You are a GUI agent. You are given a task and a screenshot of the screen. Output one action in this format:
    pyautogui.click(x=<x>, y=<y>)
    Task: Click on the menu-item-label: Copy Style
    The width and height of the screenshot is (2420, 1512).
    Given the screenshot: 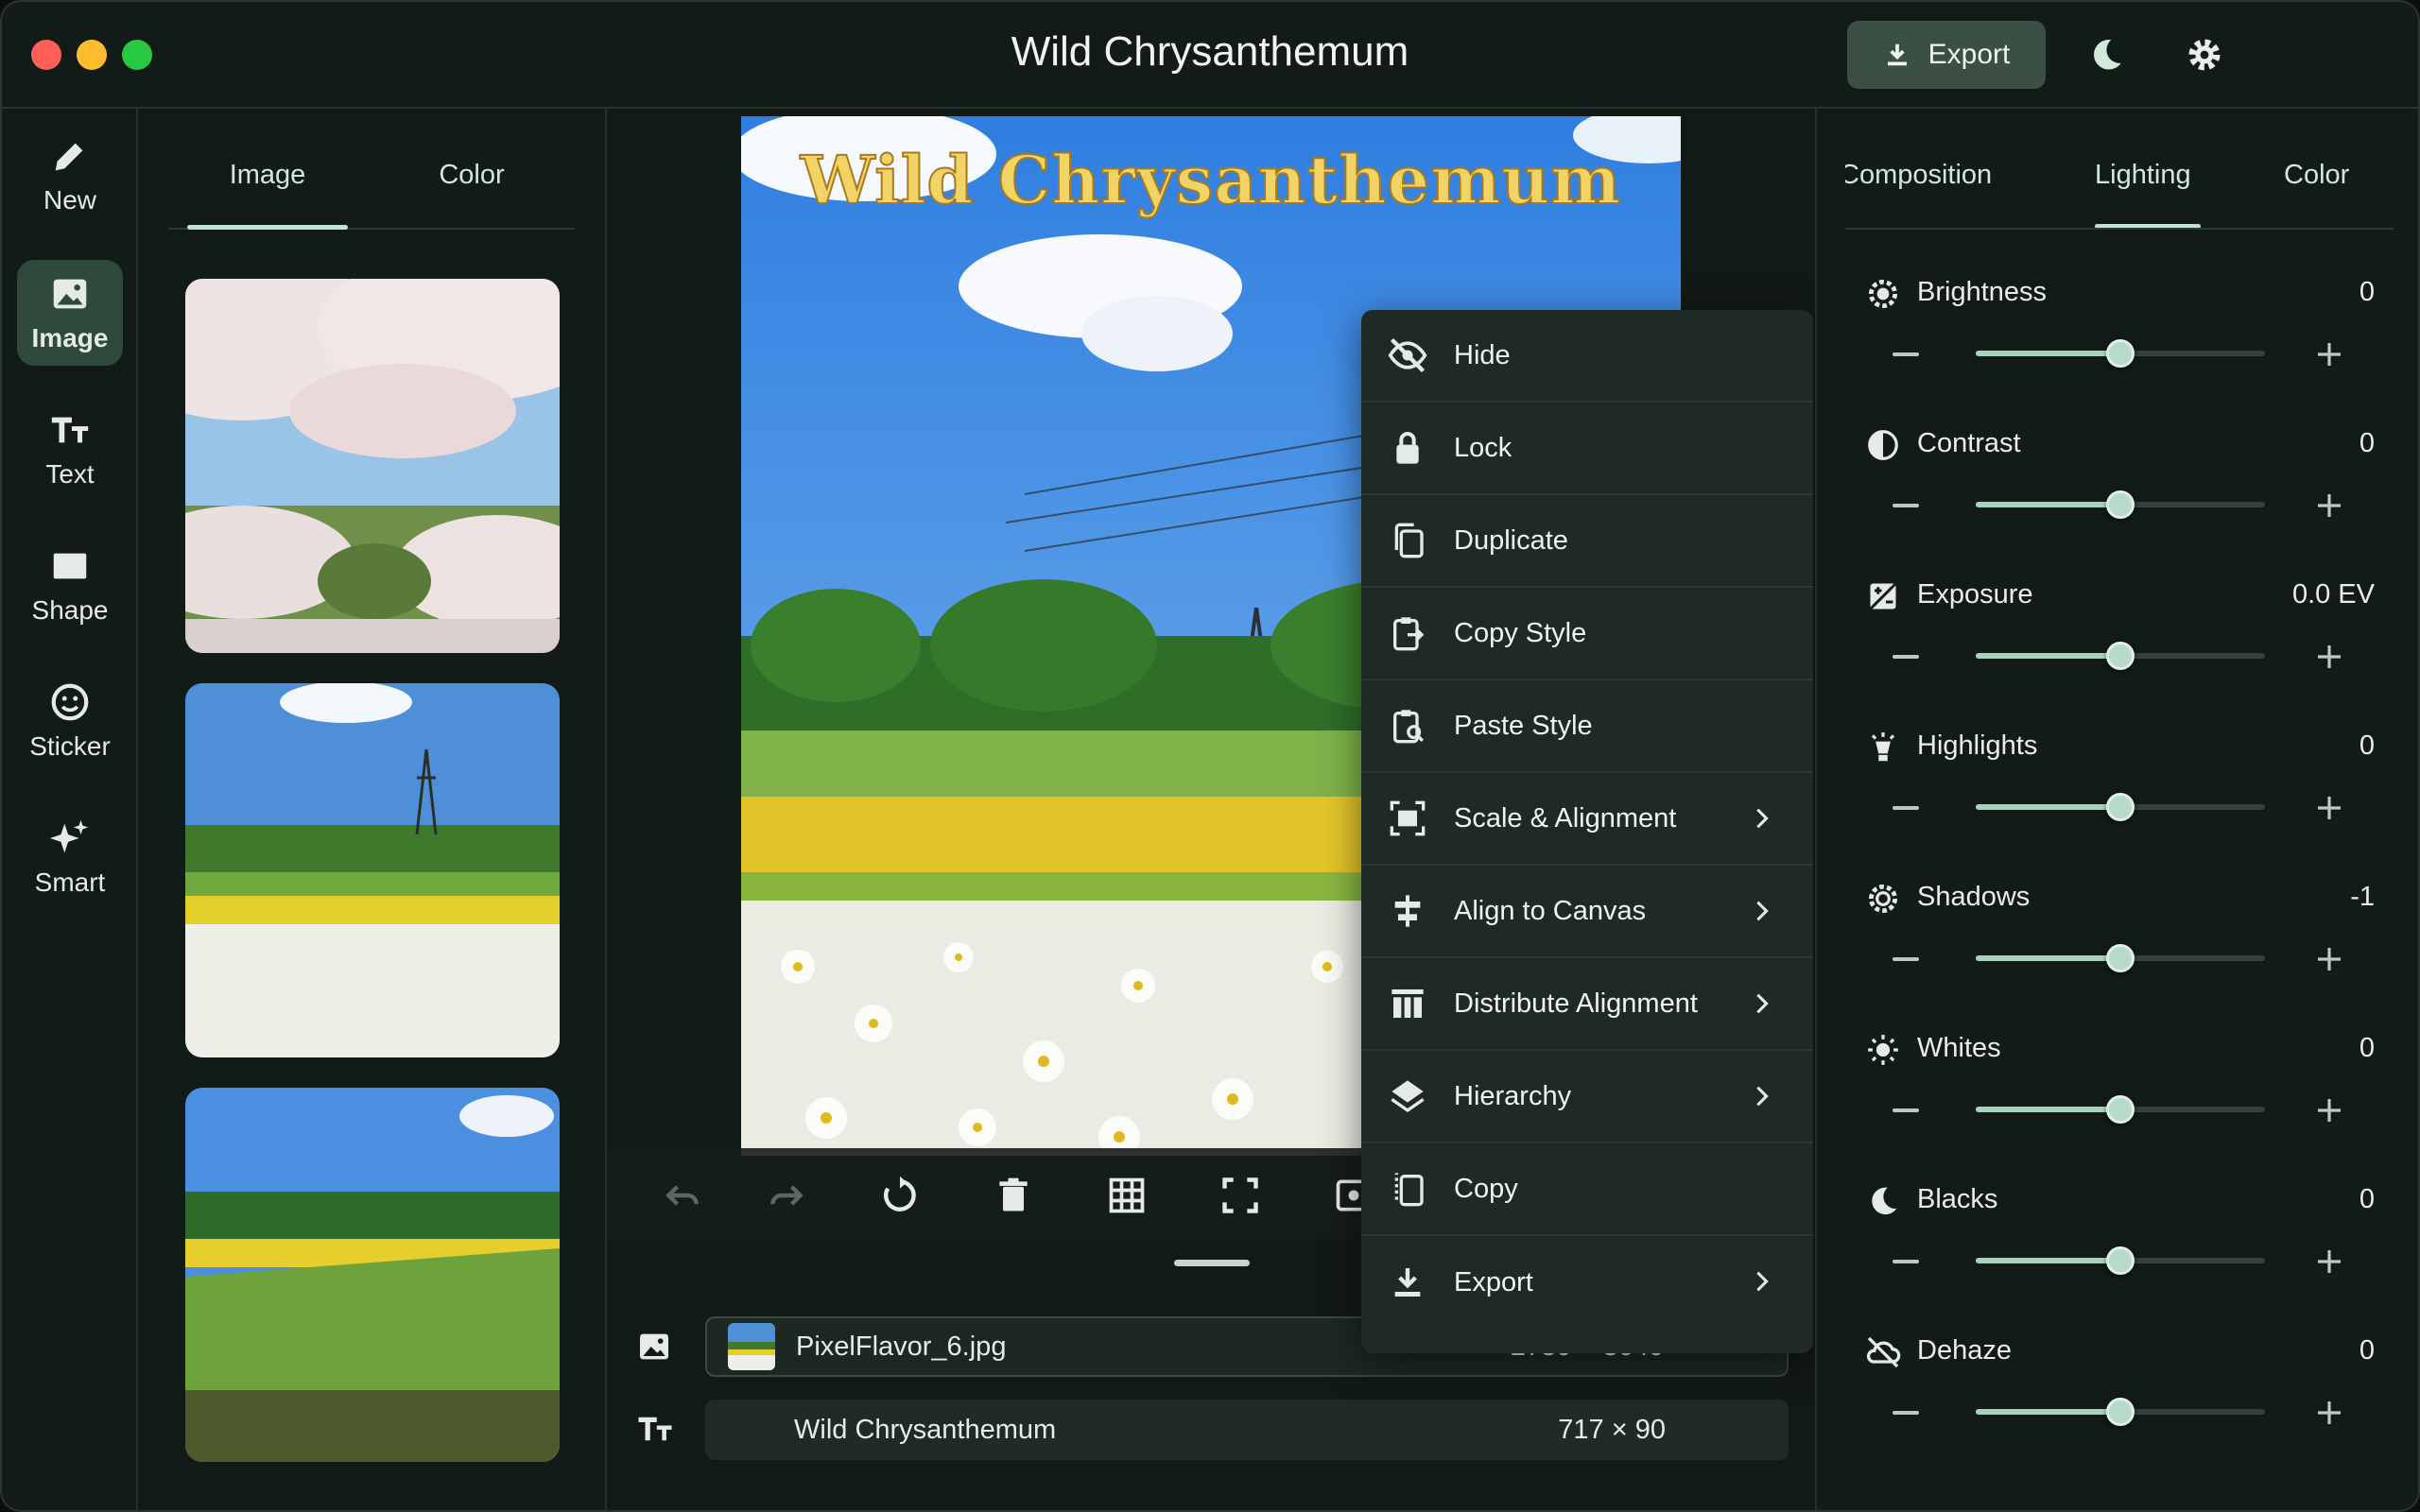 What is the action you would take?
    pyautogui.click(x=1520, y=632)
    